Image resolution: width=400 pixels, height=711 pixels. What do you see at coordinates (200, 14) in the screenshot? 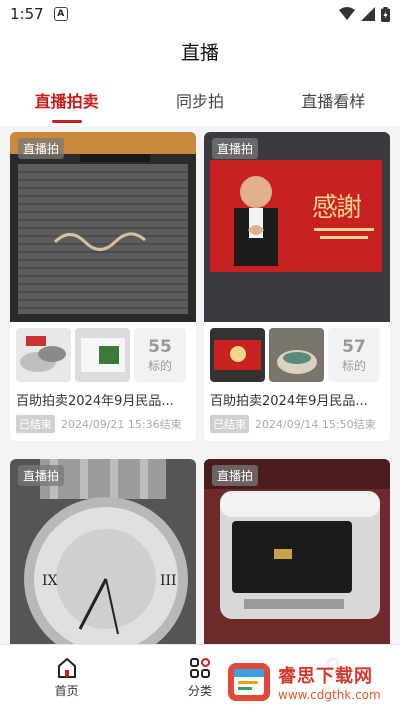
I see `status-bar: 1:57 A` at bounding box center [200, 14].